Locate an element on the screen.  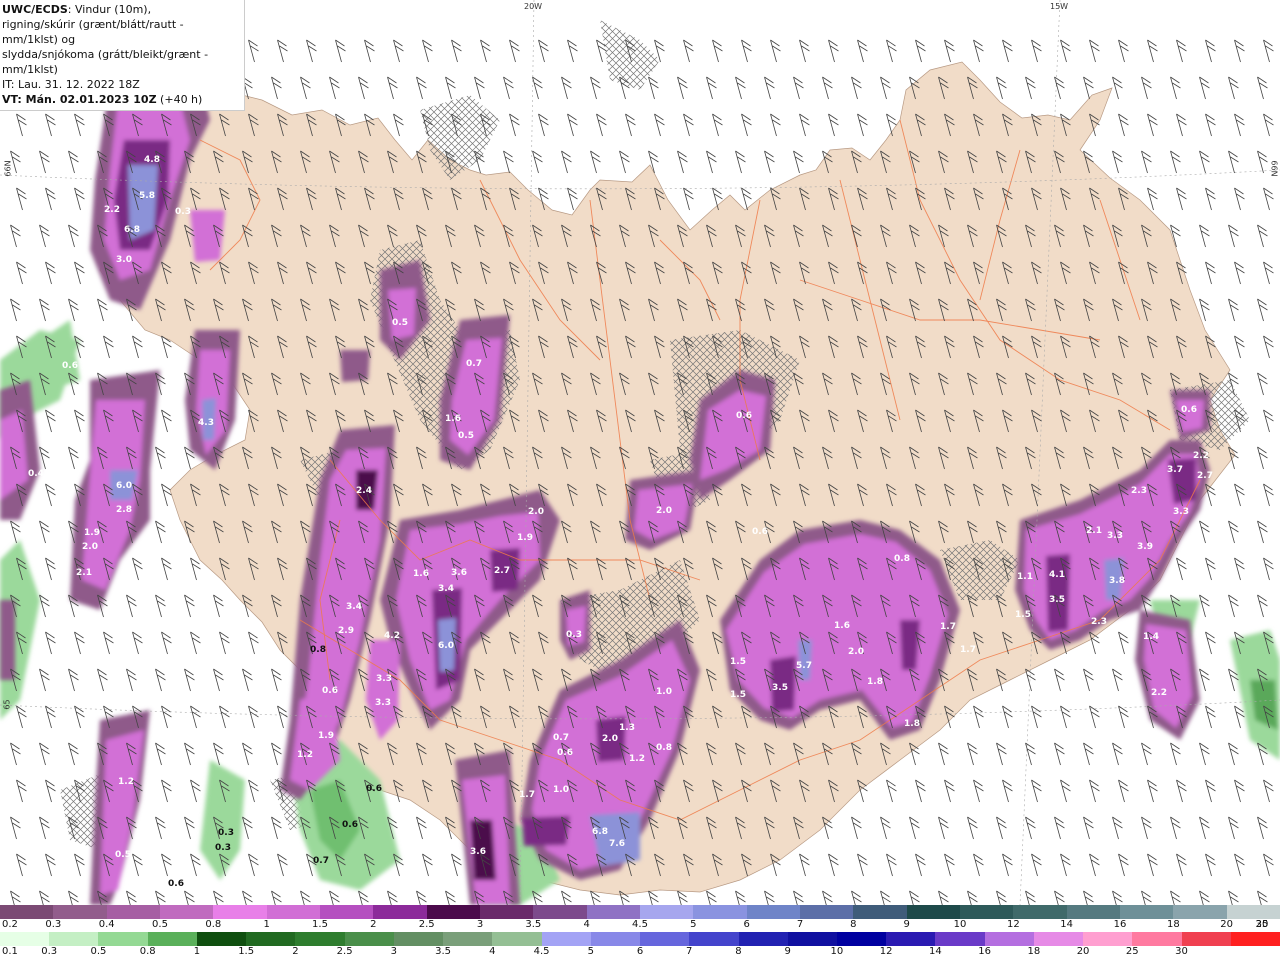
value-label: 3.9 is located at coordinates (1145, 547).